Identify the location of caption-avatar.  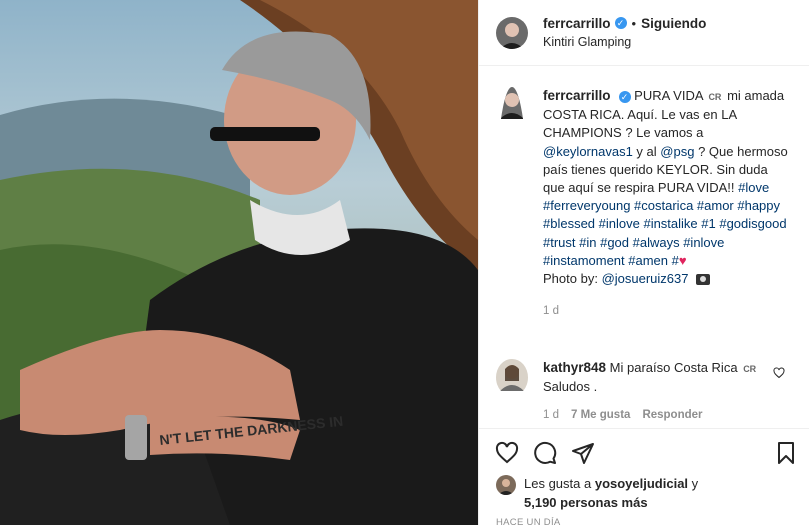
(512, 203).